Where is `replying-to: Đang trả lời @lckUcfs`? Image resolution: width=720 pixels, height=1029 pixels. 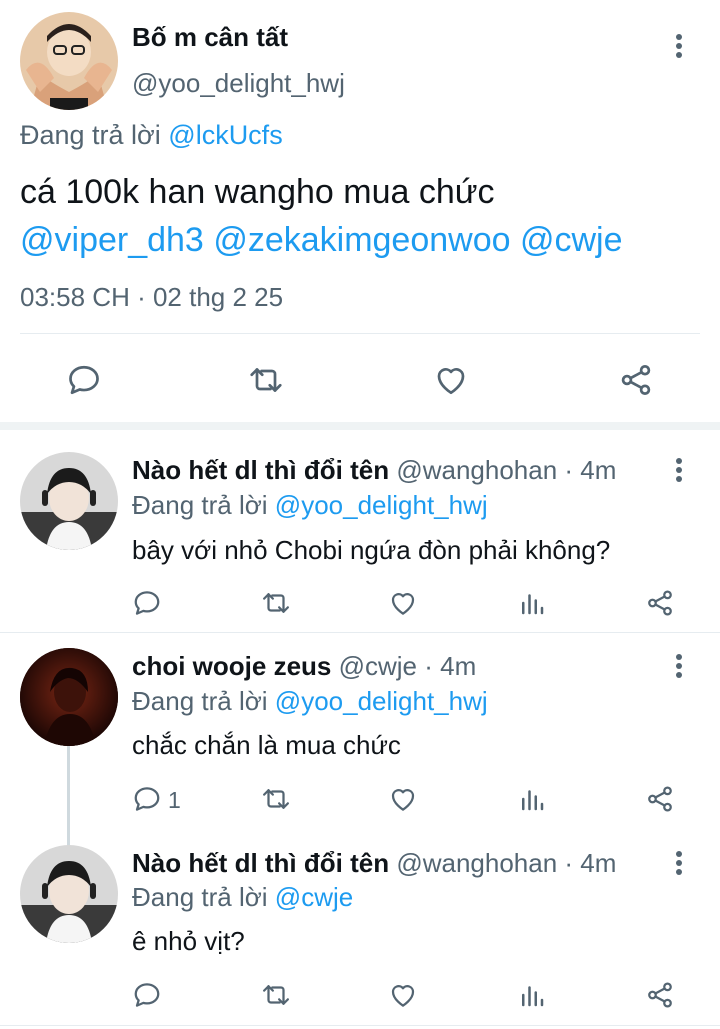
replying-to: Đang trả lời @lckUcfs is located at coordinates (151, 135).